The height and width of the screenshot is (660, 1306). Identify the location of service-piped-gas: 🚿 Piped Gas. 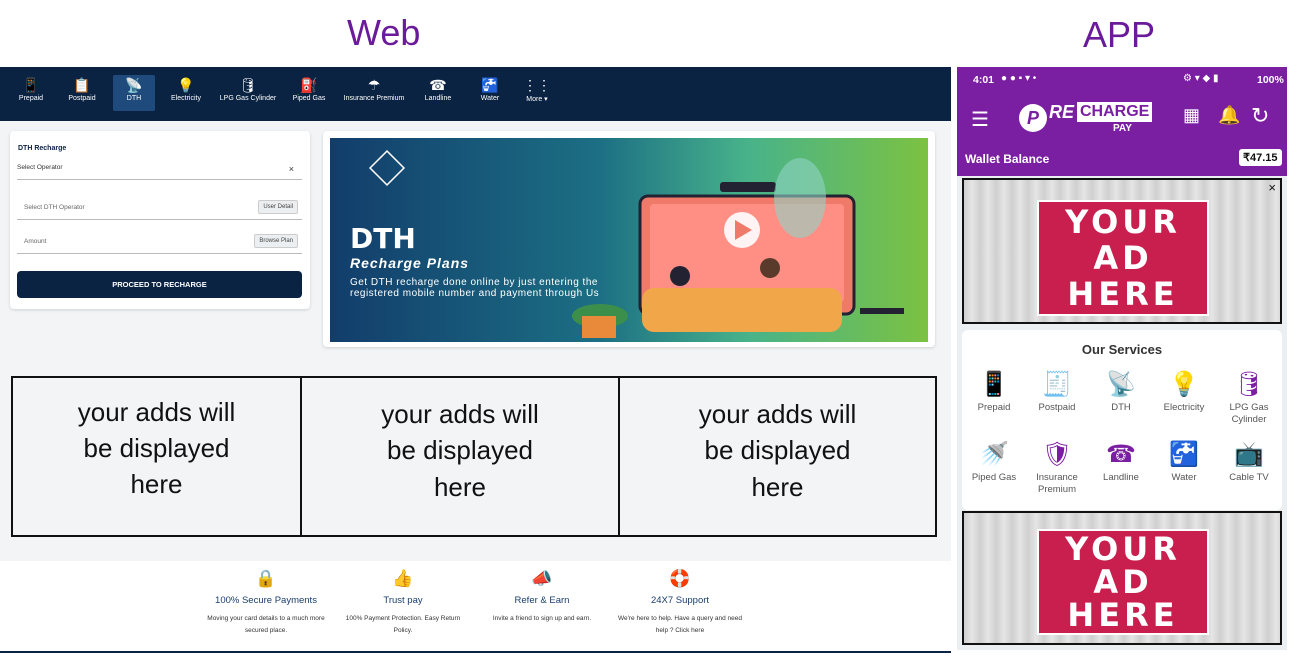
(994, 461).